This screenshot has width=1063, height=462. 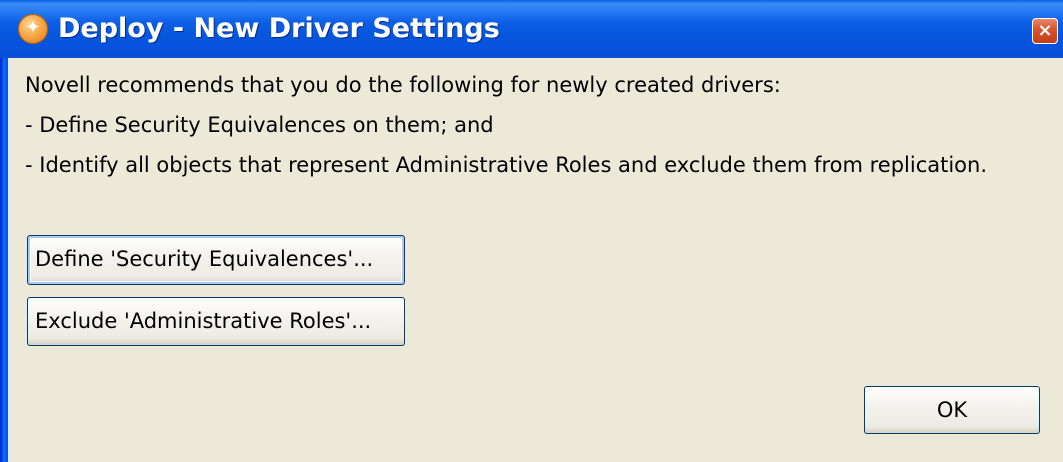 I want to click on novell-logo-glyph: ✦, so click(x=33, y=27).